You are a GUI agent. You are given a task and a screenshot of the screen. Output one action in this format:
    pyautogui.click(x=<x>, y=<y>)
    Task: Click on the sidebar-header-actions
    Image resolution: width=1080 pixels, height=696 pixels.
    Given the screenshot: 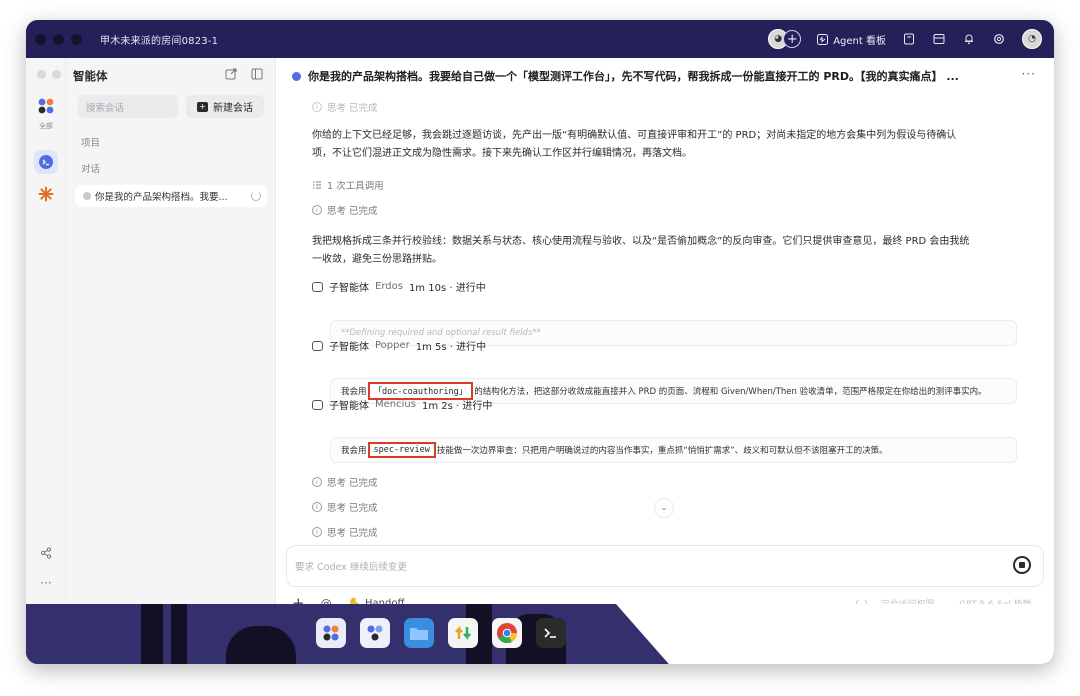 What is the action you would take?
    pyautogui.click(x=244, y=74)
    